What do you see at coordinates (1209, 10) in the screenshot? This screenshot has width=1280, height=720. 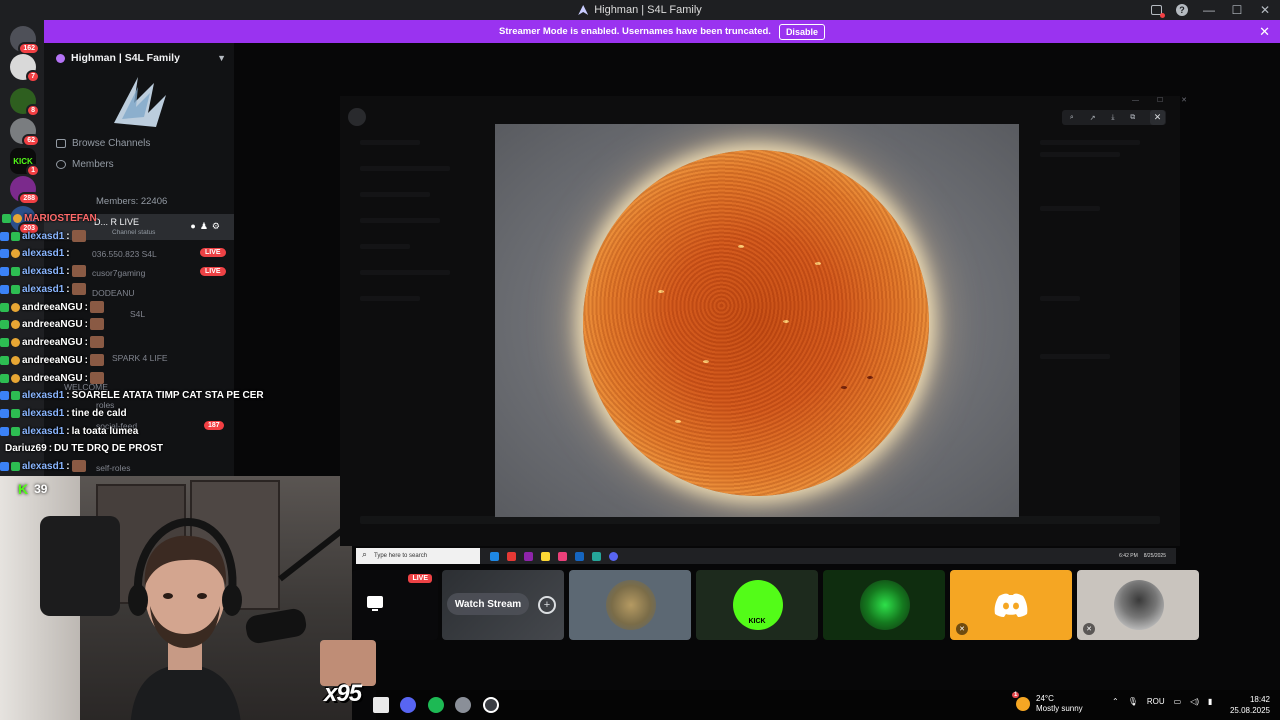 I see `minimize-button: —` at bounding box center [1209, 10].